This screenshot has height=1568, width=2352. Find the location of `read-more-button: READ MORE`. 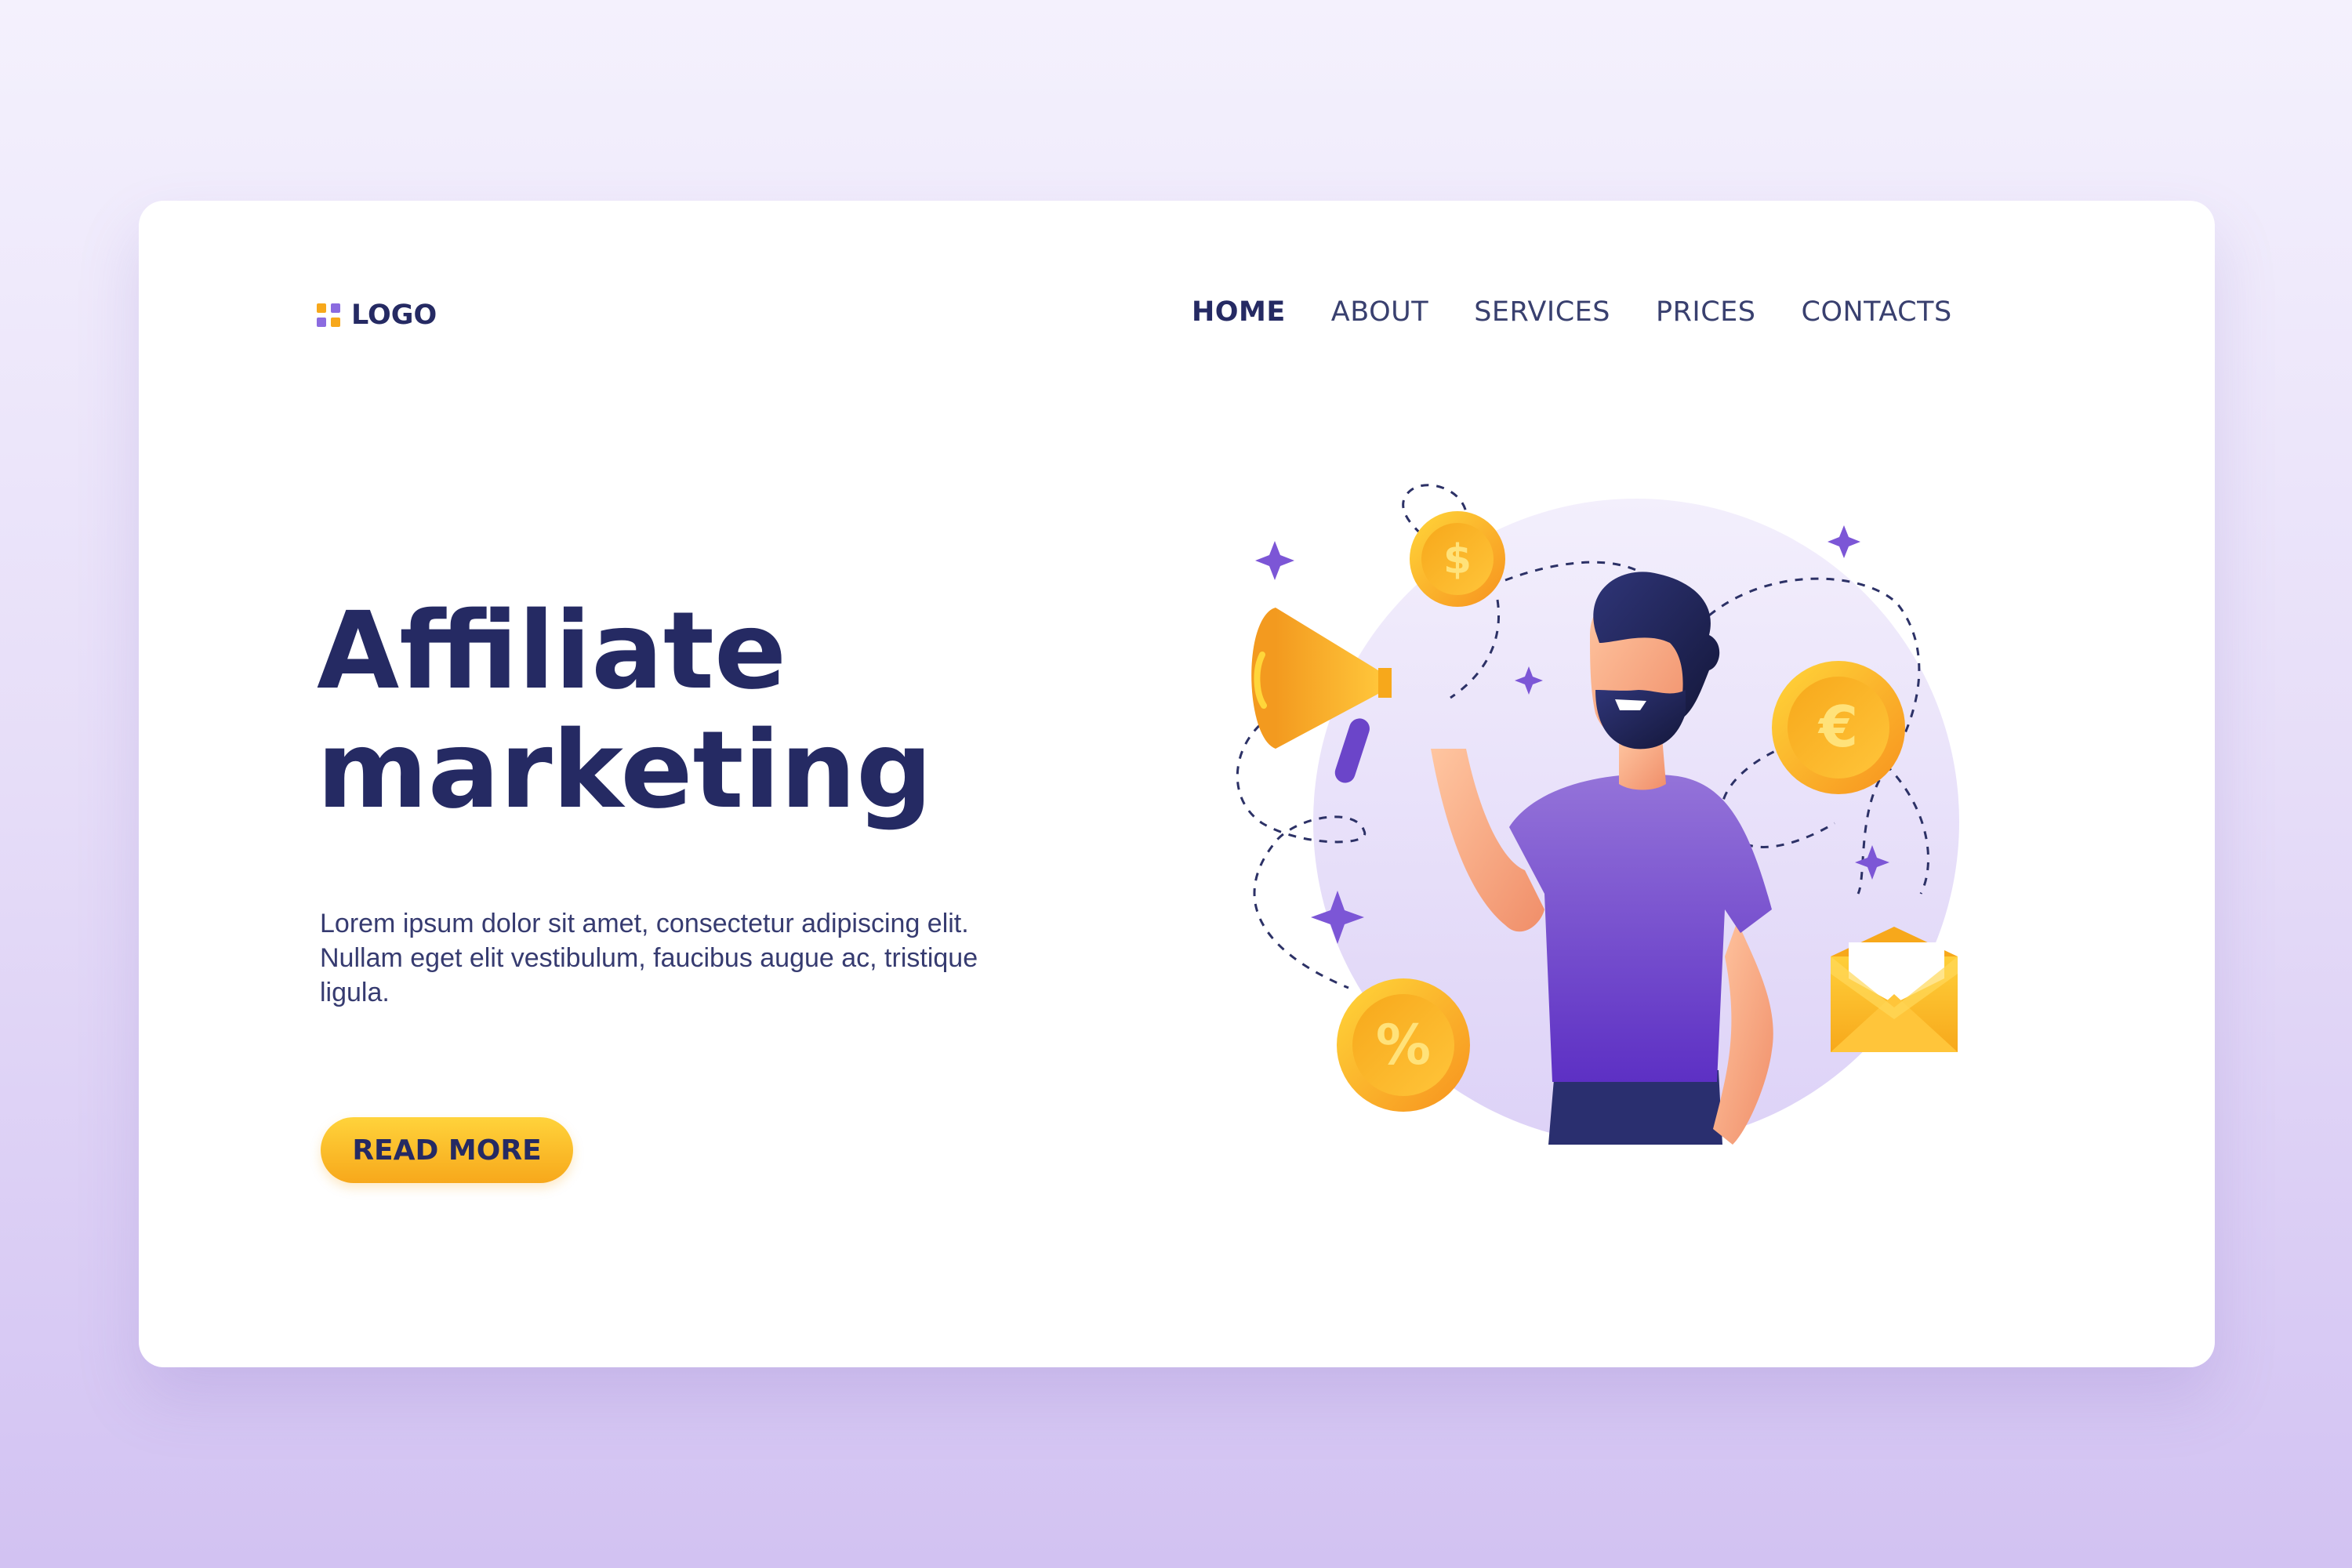

read-more-button: READ MORE is located at coordinates (447, 1150).